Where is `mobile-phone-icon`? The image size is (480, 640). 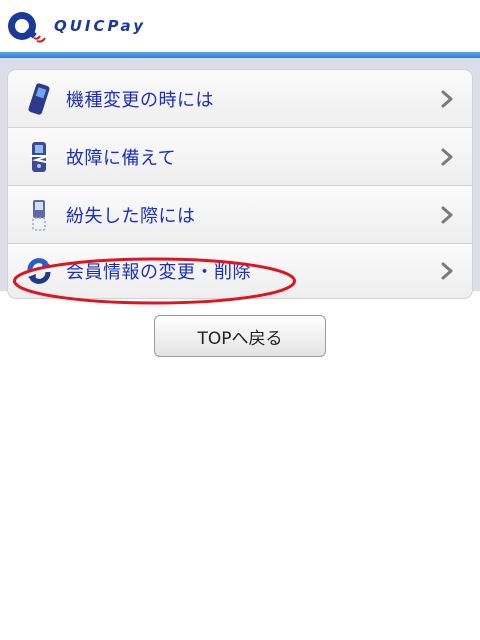 mobile-phone-icon is located at coordinates (39, 99).